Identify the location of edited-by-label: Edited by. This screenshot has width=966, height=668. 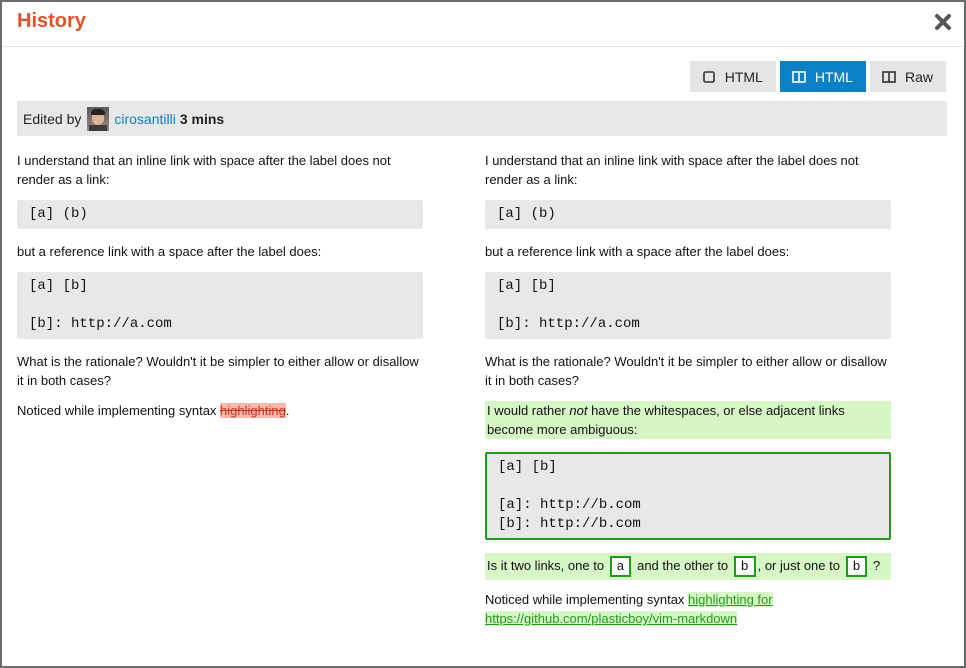
(52, 118).